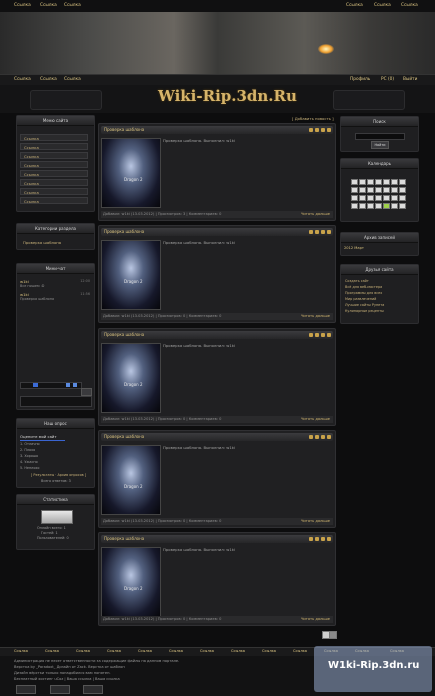 This screenshot has width=435, height=696. Describe the element at coordinates (85, 294) in the screenshot. I see `chat-time: 11:56` at that location.